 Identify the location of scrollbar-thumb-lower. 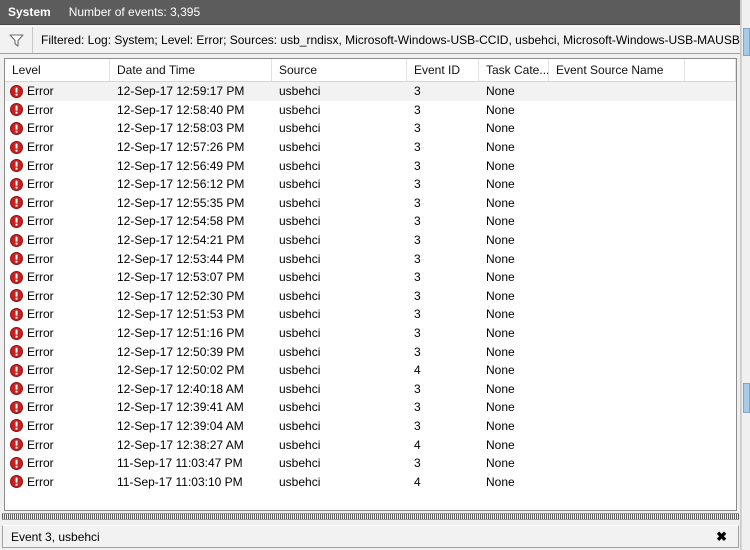
(746, 398).